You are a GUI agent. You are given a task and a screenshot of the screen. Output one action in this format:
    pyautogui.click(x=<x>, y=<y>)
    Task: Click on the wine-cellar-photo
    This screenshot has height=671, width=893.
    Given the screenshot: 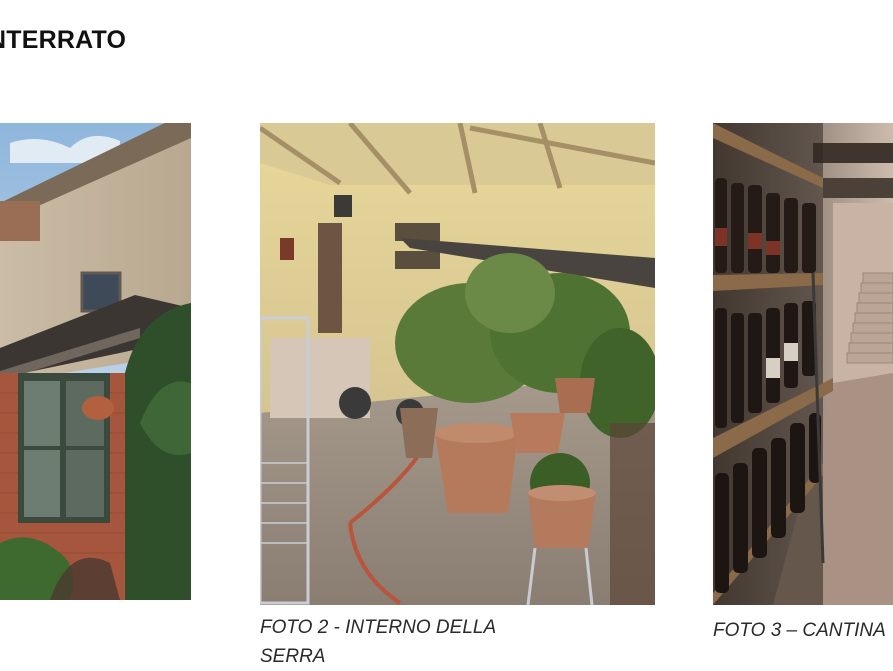 What is the action you would take?
    pyautogui.click(x=803, y=364)
    